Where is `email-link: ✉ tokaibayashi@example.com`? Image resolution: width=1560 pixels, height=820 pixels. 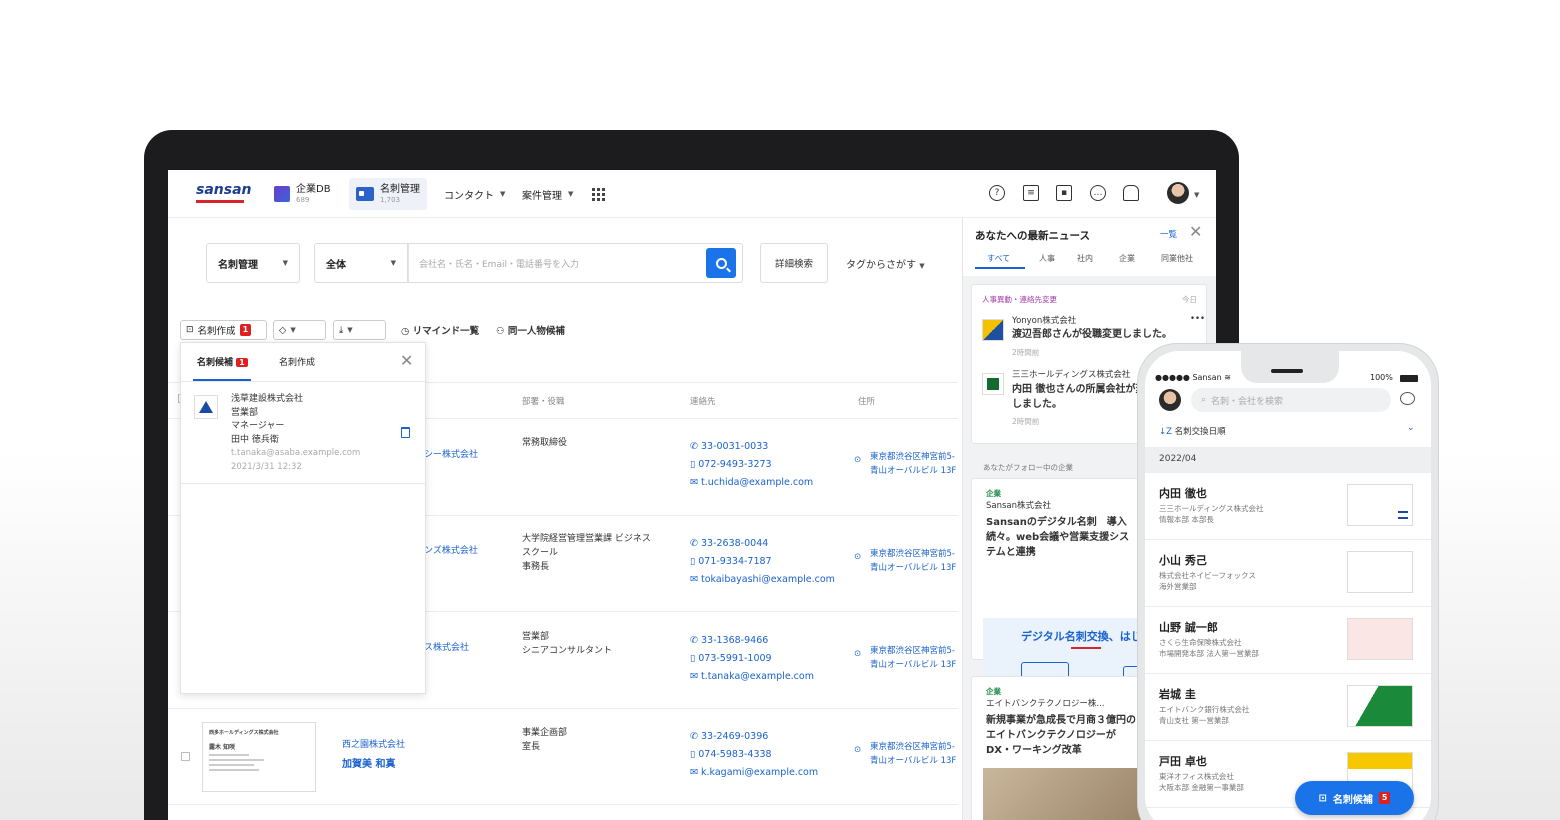 email-link: ✉ tokaibayashi@example.com is located at coordinates (762, 580).